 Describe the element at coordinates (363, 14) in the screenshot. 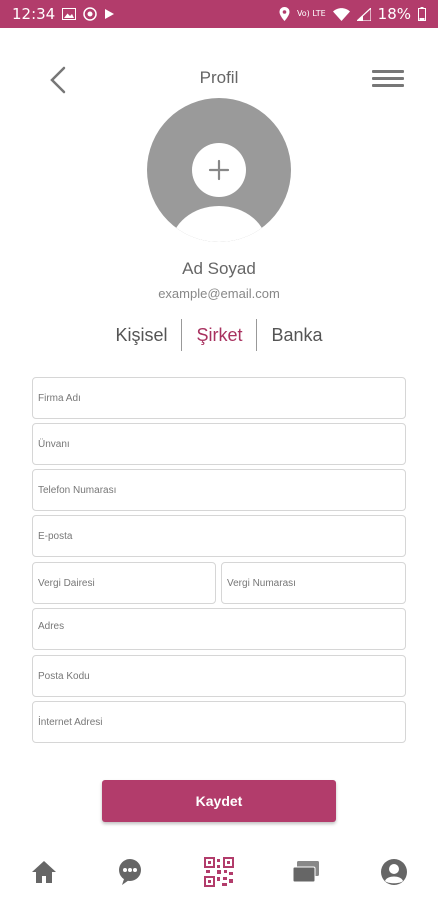

I see `signal-icon` at that location.